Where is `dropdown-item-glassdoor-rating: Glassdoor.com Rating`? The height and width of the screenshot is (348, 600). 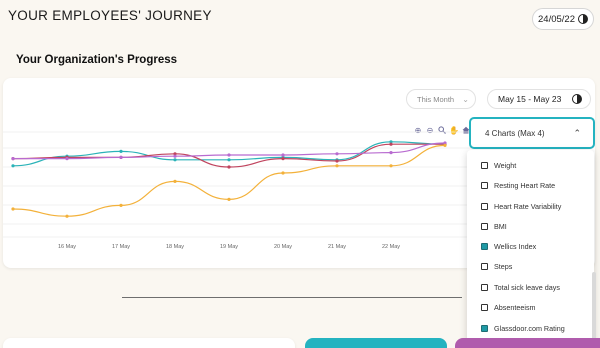
dropdown-item-glassdoor-rating: Glassdoor.com Rating is located at coordinates (523, 328).